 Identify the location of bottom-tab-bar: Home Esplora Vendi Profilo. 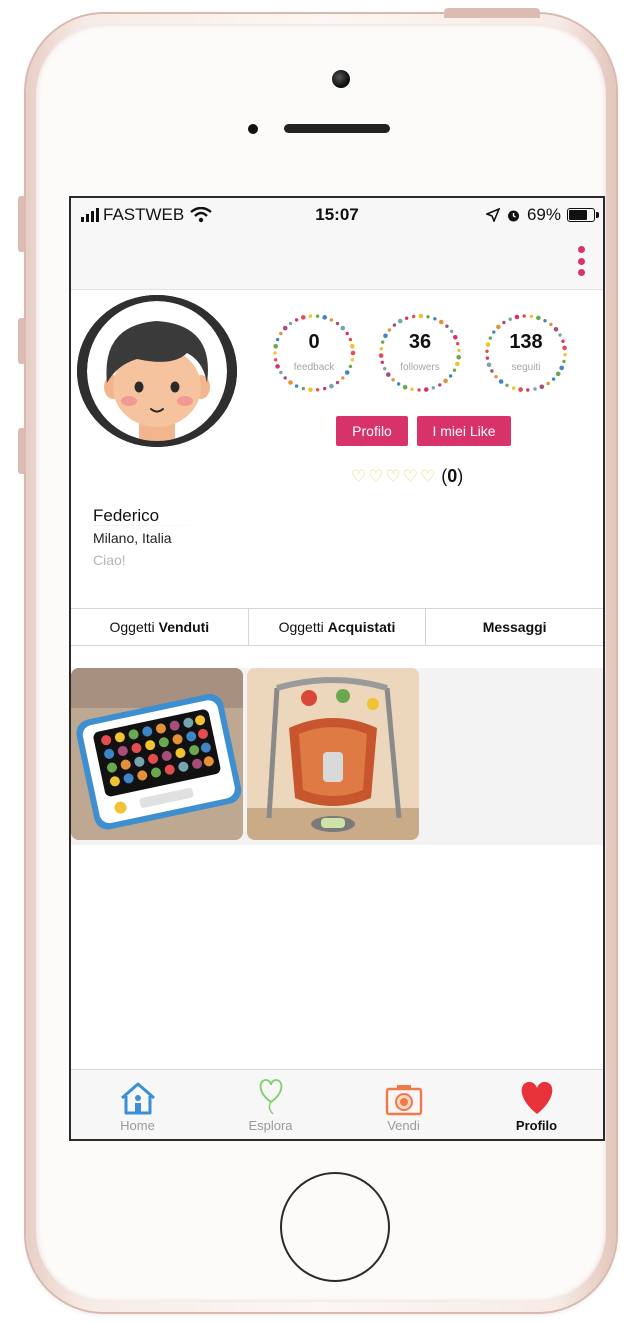
(337, 1104).